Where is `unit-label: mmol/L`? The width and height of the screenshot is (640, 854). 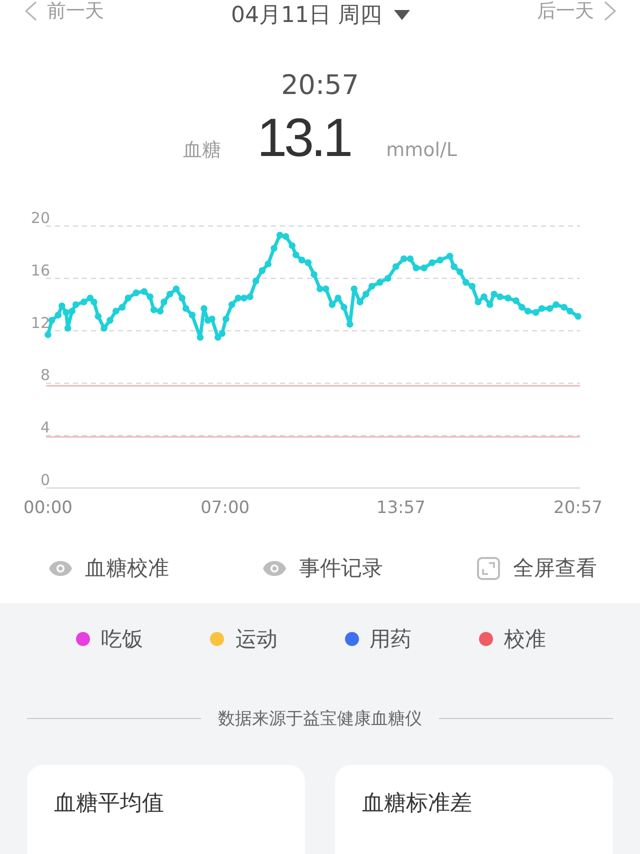 unit-label: mmol/L is located at coordinates (422, 150).